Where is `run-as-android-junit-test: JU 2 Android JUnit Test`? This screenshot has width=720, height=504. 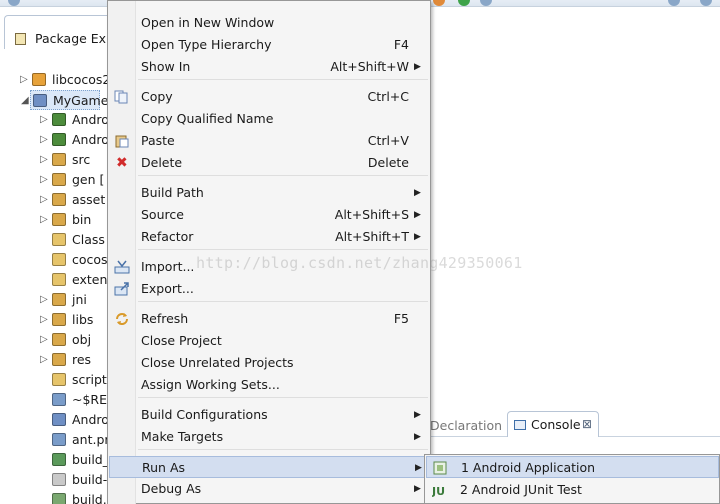 run-as-android-junit-test: JU 2 Android JUnit Test is located at coordinates (572, 490).